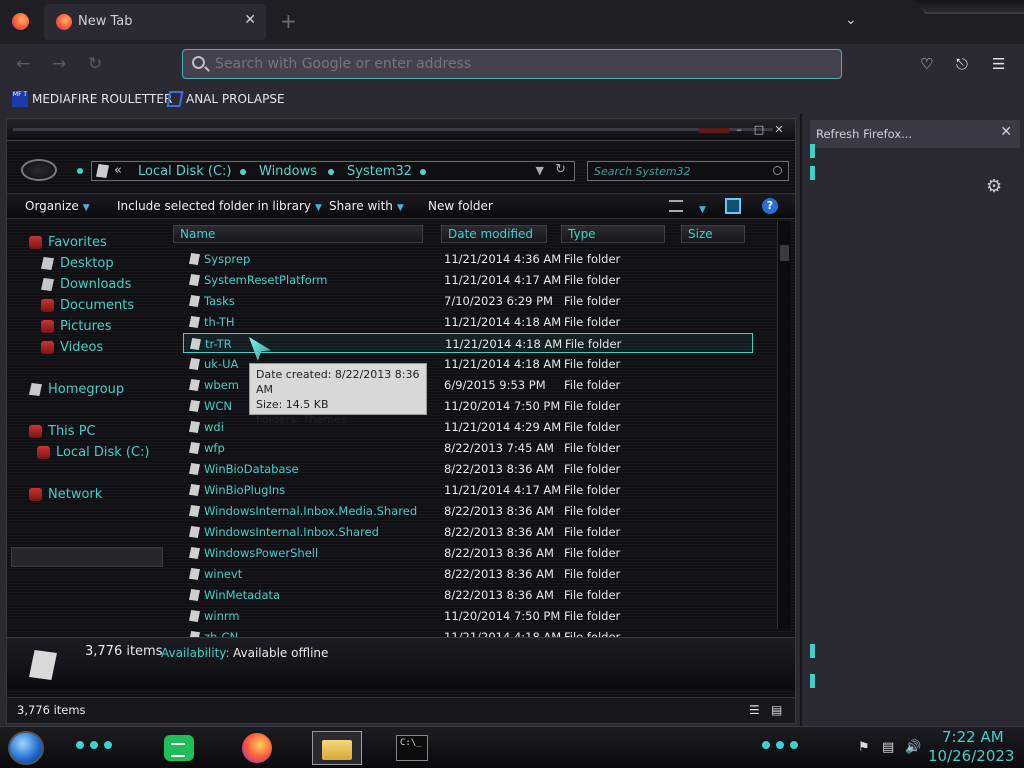  Describe the element at coordinates (366, 206) in the screenshot. I see `share-with-button: Share with ▼` at that location.